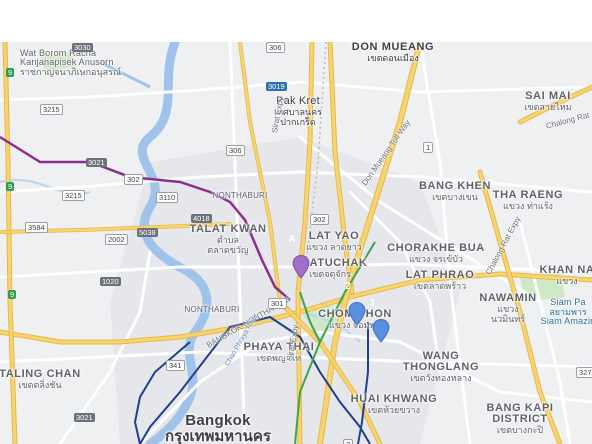 This screenshot has width=592, height=444. I want to click on place-bang-kapi: BANG KAPI DISTRICT เขตบางกะปิ, so click(520, 418).